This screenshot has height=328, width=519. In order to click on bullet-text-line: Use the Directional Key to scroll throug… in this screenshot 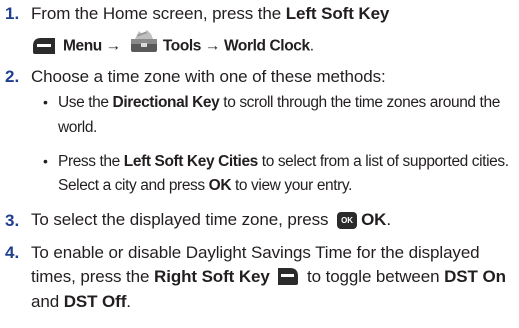, I will do `click(279, 103)`.